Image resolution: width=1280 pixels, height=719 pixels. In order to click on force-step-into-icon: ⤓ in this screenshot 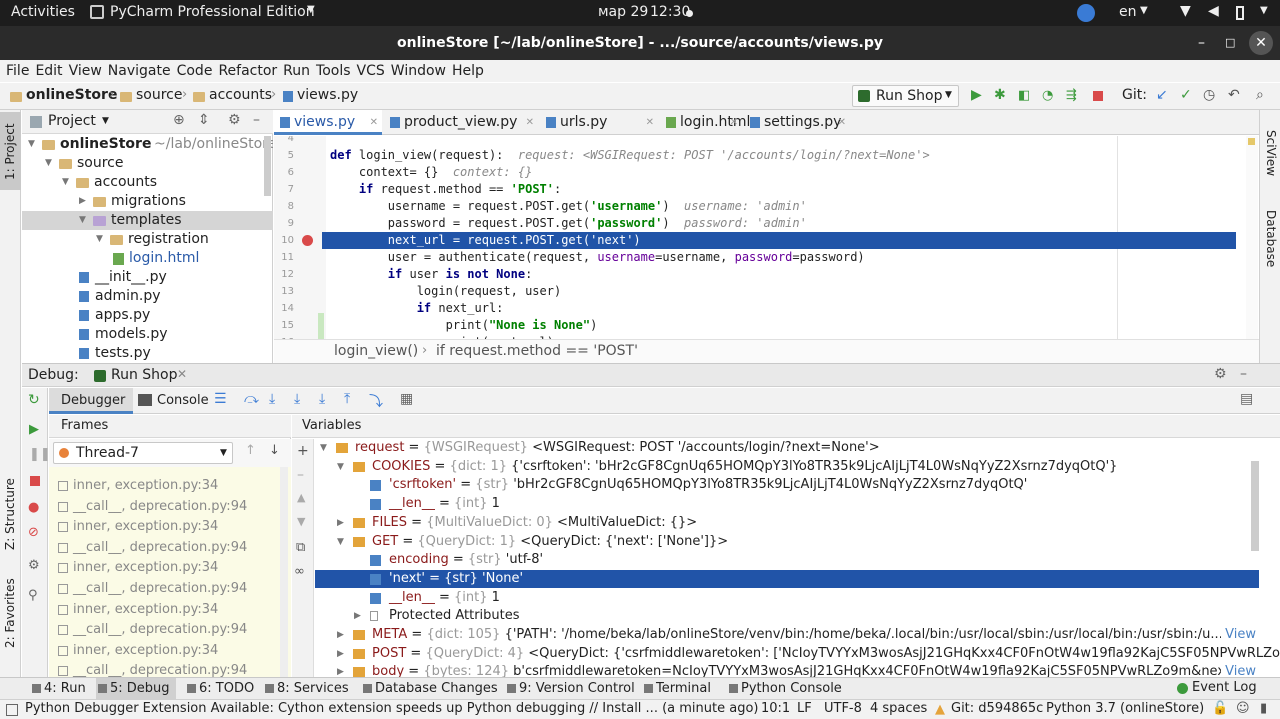, I will do `click(322, 399)`.